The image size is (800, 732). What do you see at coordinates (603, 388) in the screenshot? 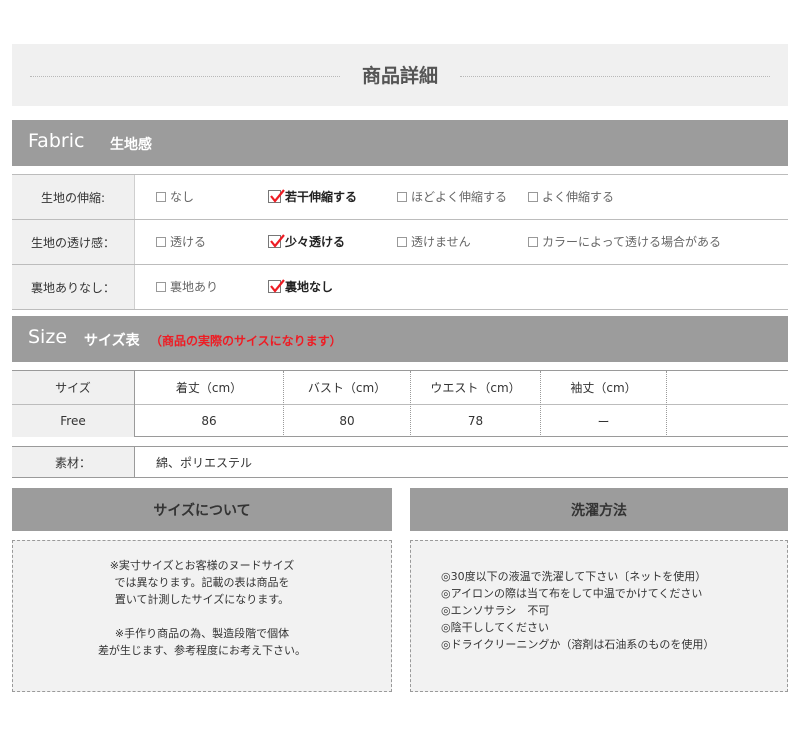
I see `size-col-sleeve: 袖丈（cm）` at bounding box center [603, 388].